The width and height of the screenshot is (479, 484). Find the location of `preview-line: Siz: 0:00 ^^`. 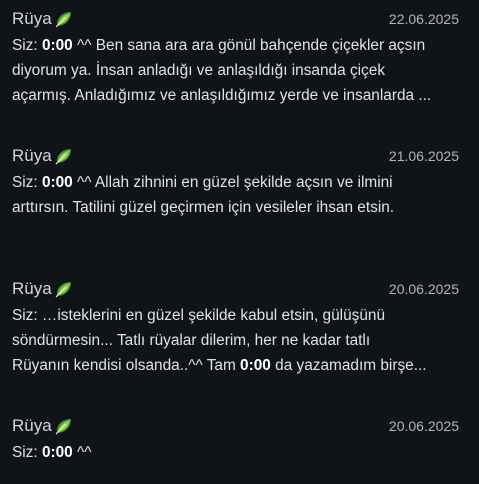

preview-line: Siz: 0:00 ^^ is located at coordinates (242, 452).